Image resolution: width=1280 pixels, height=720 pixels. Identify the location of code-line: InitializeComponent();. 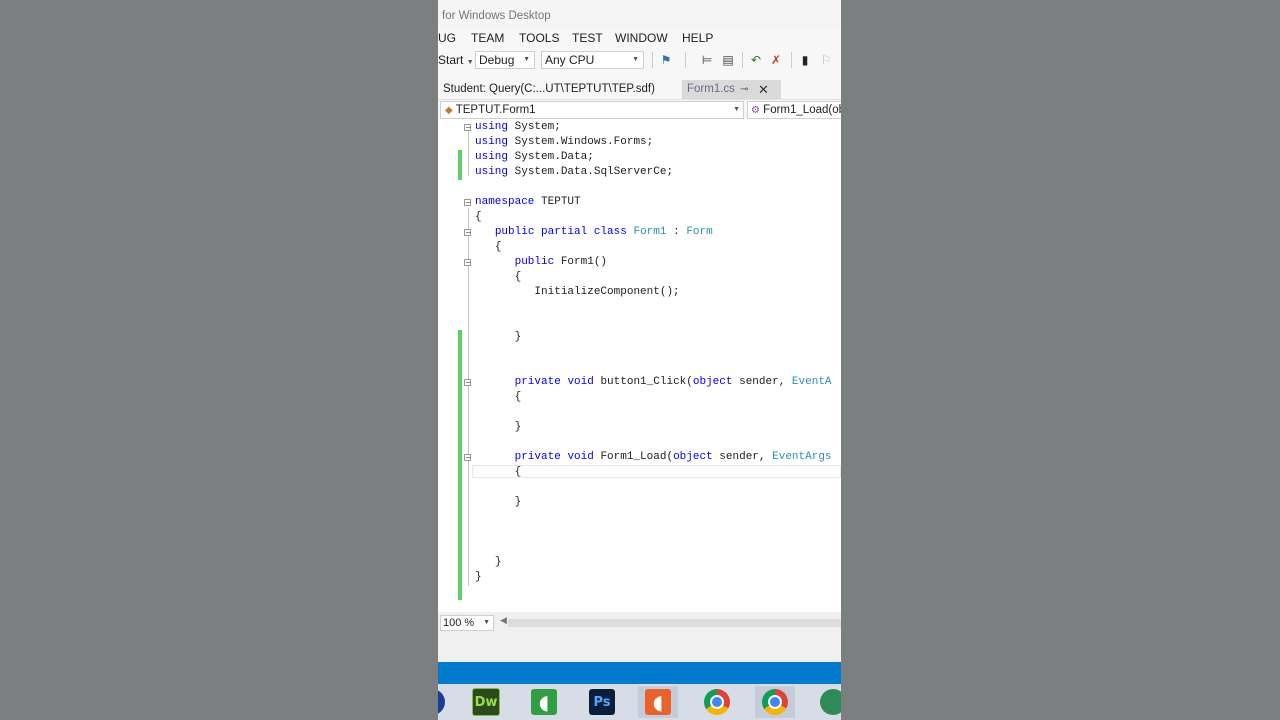
(607, 292).